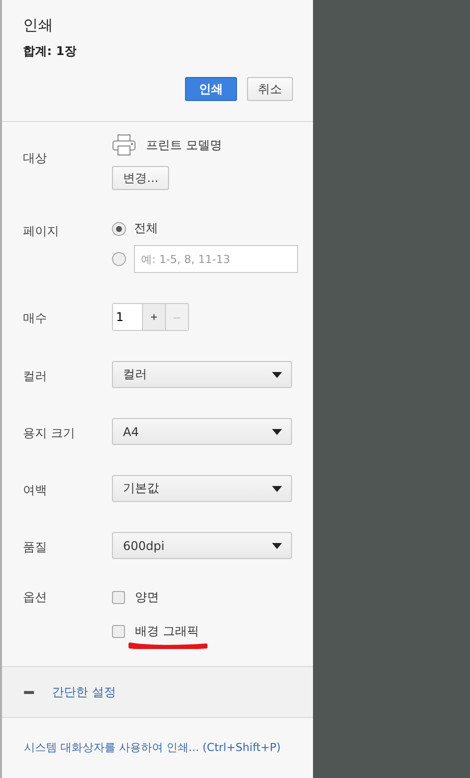 This screenshot has height=778, width=470. I want to click on setting-label: 페이지, so click(41, 231).